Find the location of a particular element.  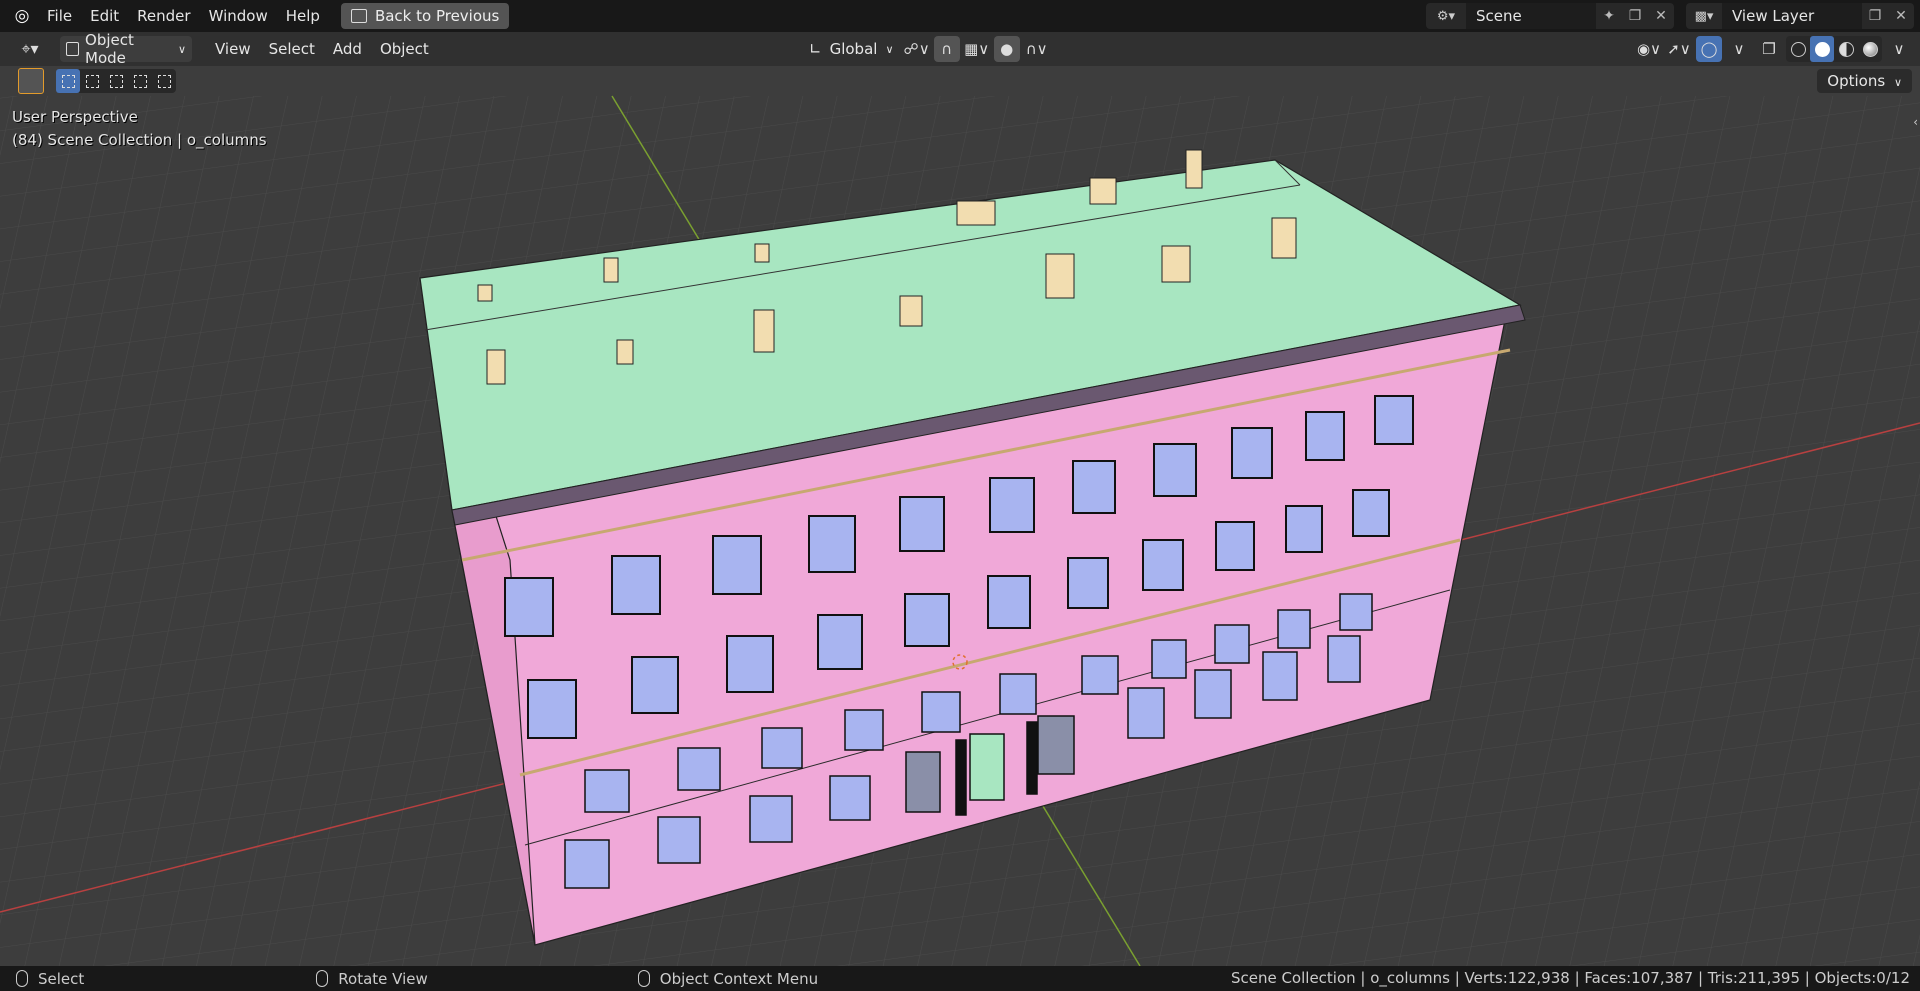

proportional-editing-icon: ● is located at coordinates (1006, 49).